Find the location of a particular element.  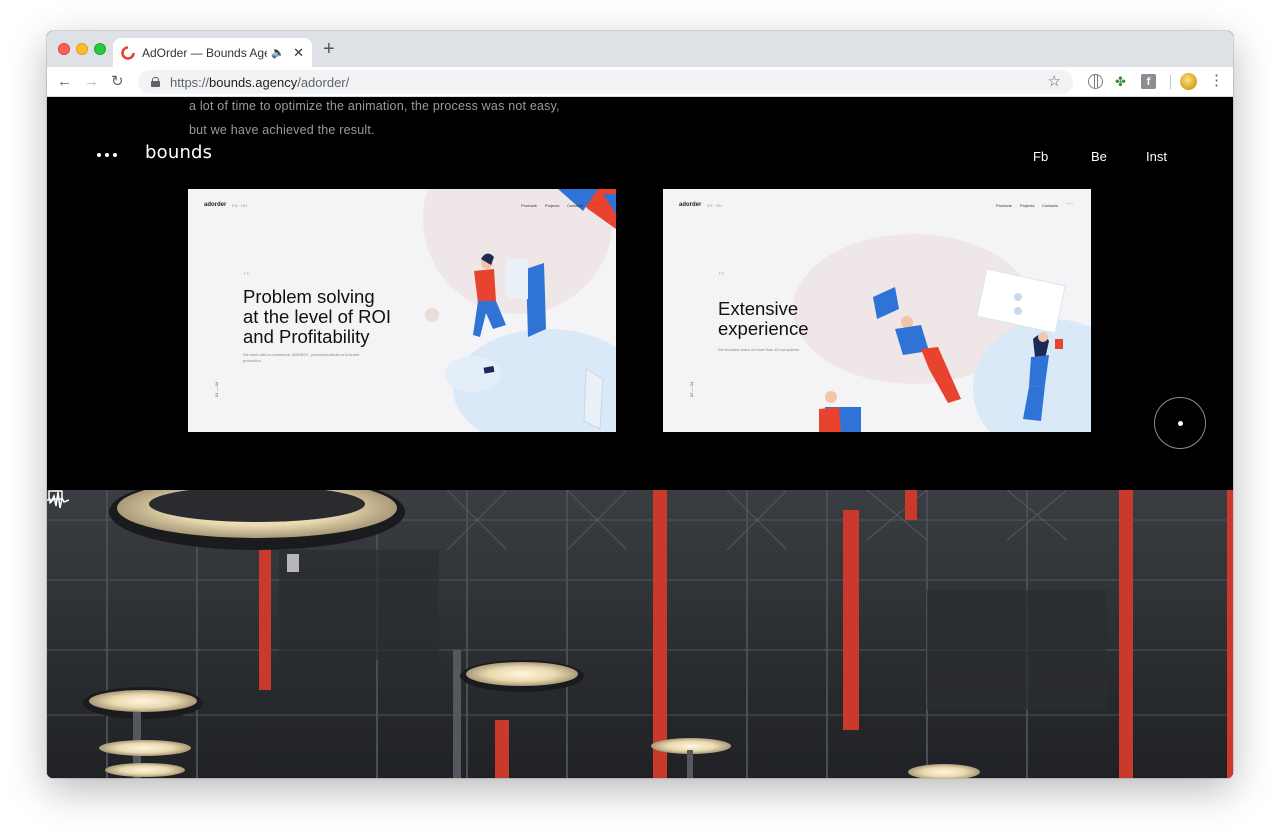

close-tab-button: ✕ is located at coordinates (298, 53).